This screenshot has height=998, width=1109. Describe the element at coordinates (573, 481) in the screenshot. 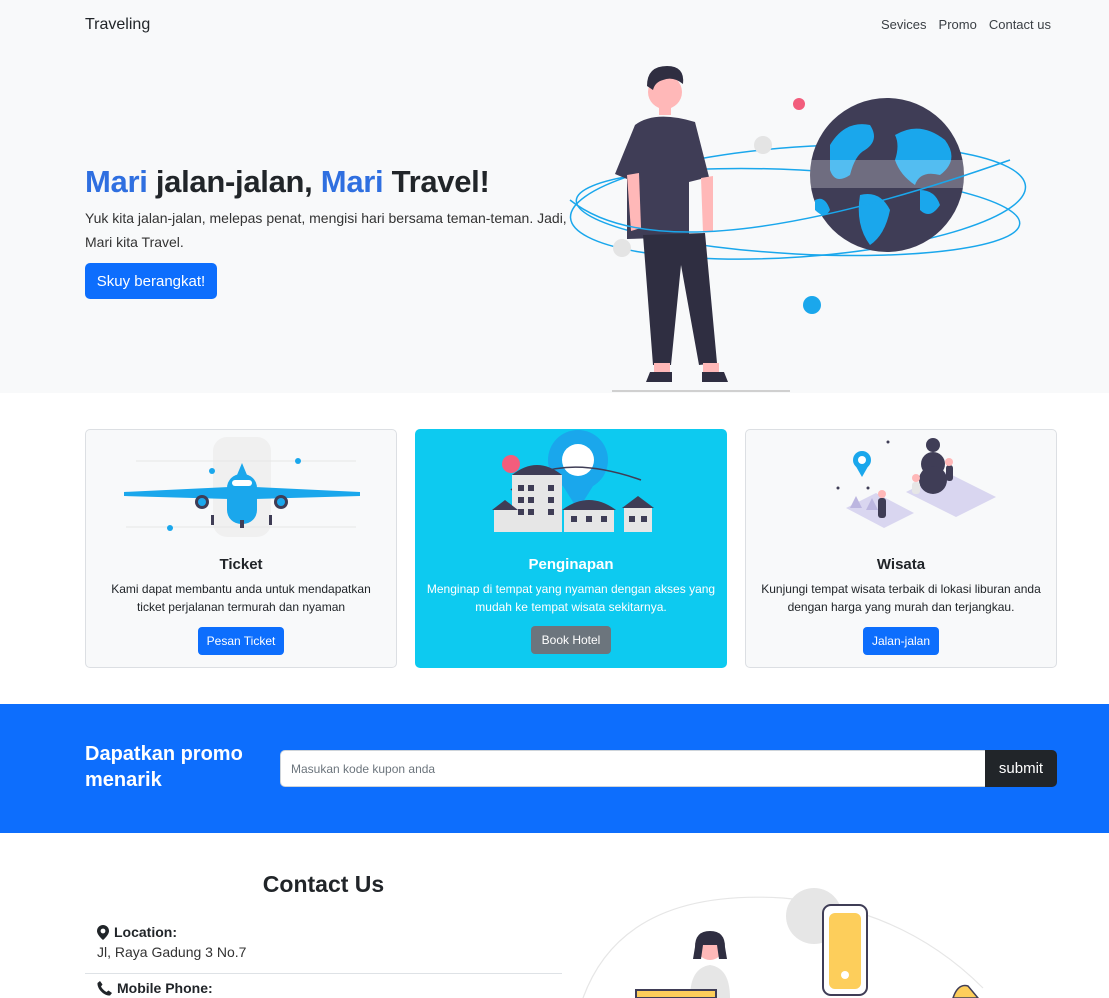

I see `hotel-illustration` at that location.